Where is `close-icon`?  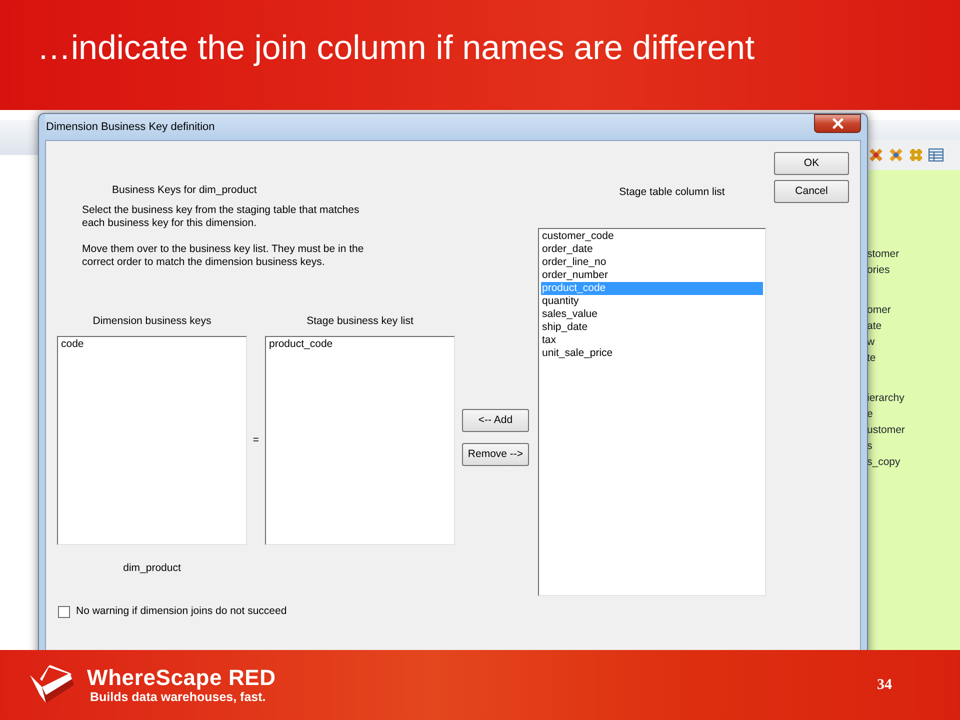 close-icon is located at coordinates (838, 123).